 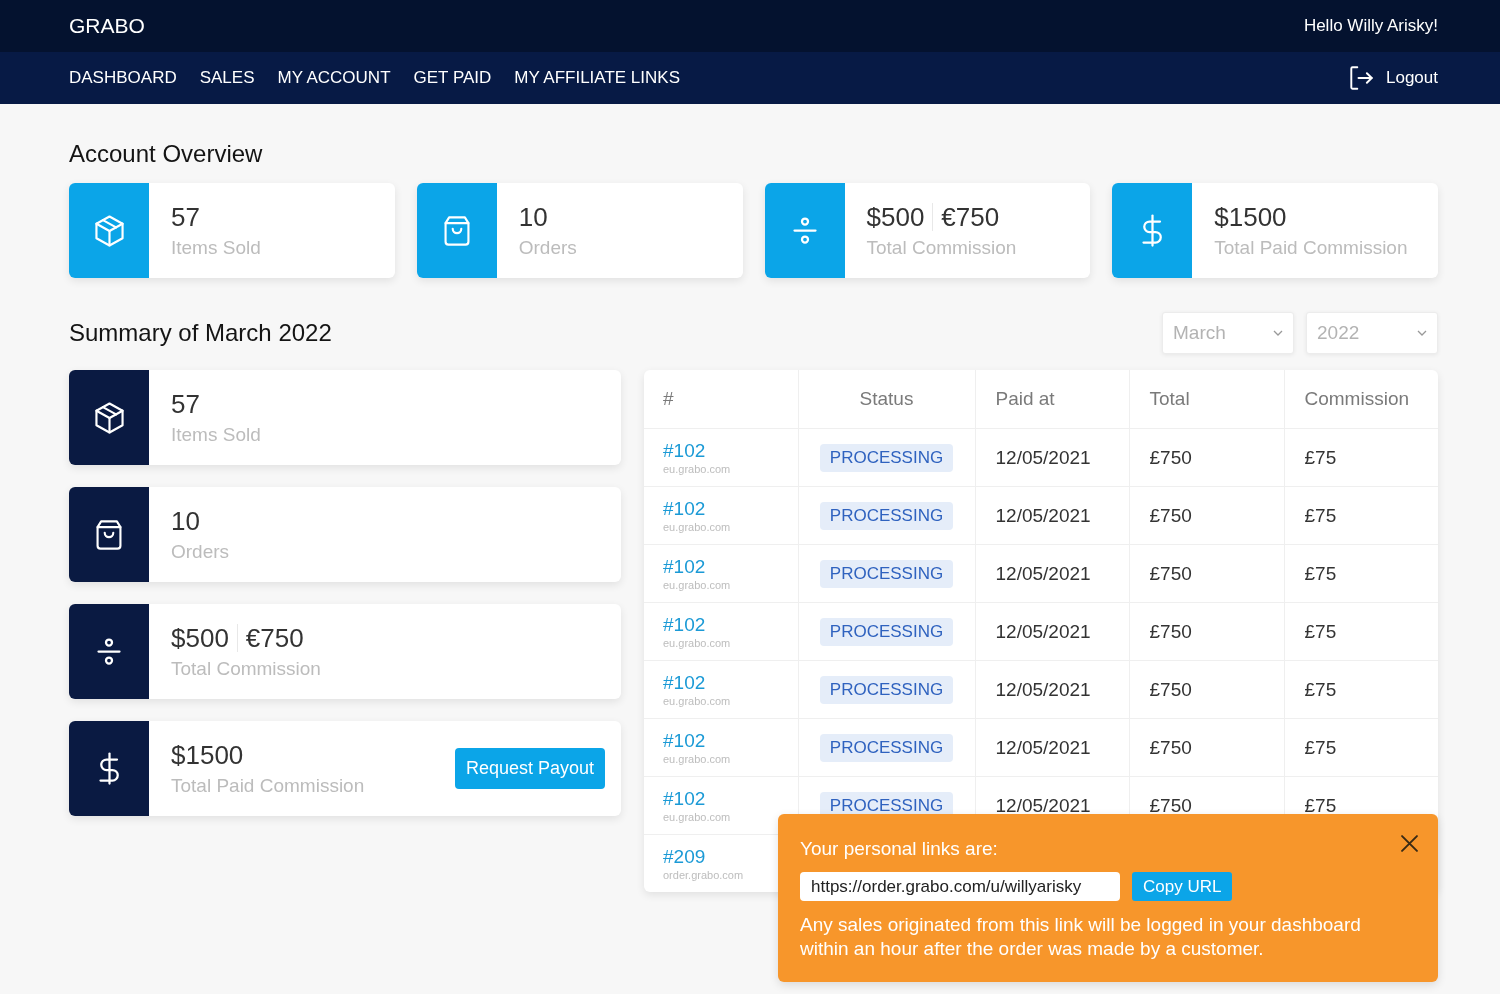 What do you see at coordinates (960, 886) in the screenshot?
I see `url-field: https://order.grabo.com/u/willyarisky` at bounding box center [960, 886].